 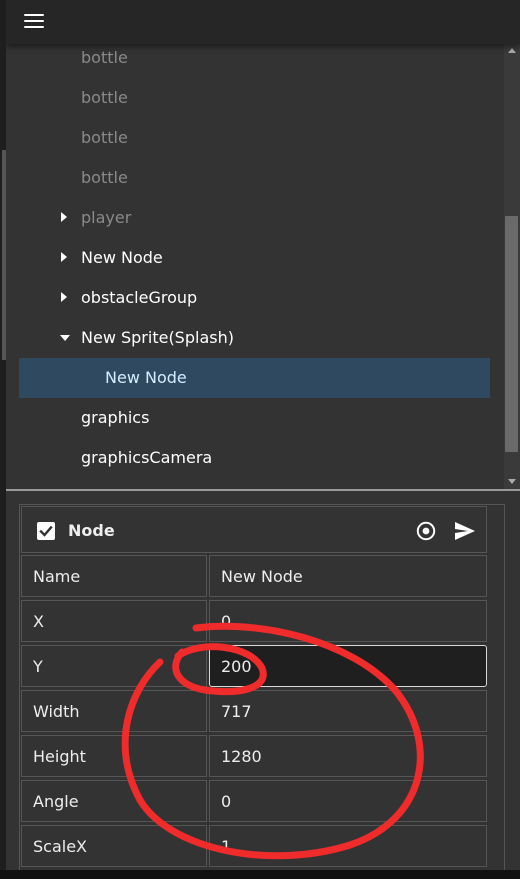 I want to click on hamburger-icon, so click(x=34, y=21).